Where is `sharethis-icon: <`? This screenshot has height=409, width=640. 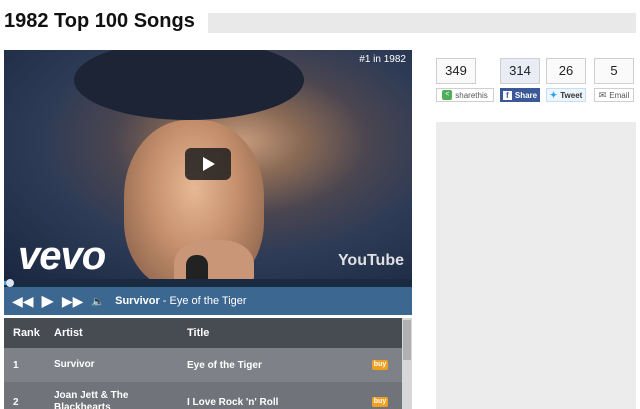
sharethis-icon: < is located at coordinates (447, 95).